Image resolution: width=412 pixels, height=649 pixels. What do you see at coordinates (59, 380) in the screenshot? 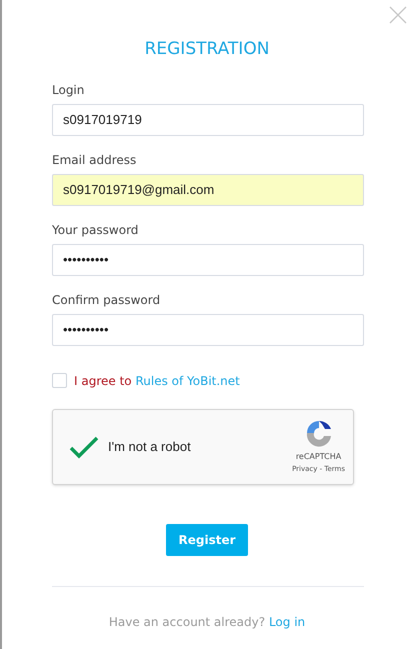
I see `agree-checkbox` at bounding box center [59, 380].